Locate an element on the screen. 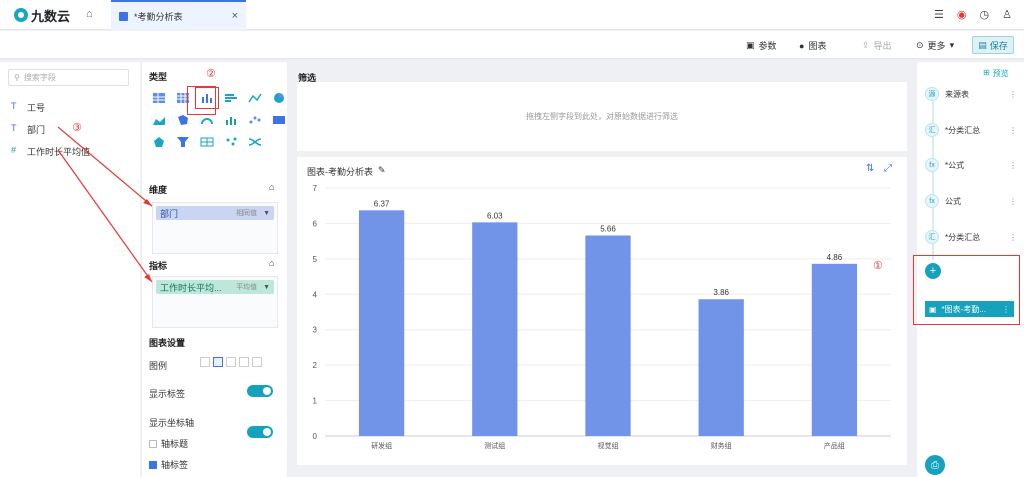 Image resolution: width=1024 pixels, height=477 pixels. pipeline-node: fx *公式 ⋮ is located at coordinates (971, 165).